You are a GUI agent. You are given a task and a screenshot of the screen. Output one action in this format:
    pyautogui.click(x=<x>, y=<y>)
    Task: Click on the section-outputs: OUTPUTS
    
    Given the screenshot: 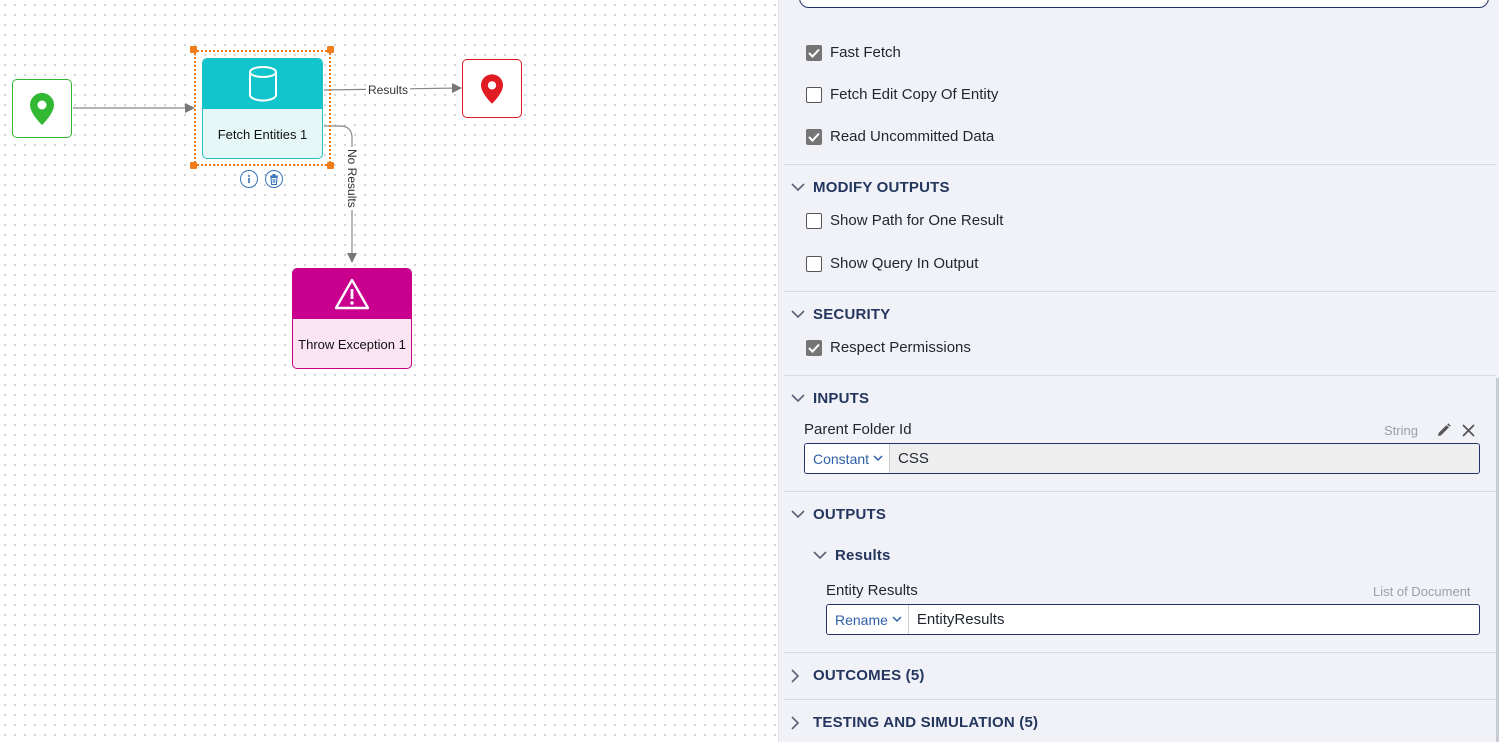 What is the action you would take?
    pyautogui.click(x=838, y=514)
    